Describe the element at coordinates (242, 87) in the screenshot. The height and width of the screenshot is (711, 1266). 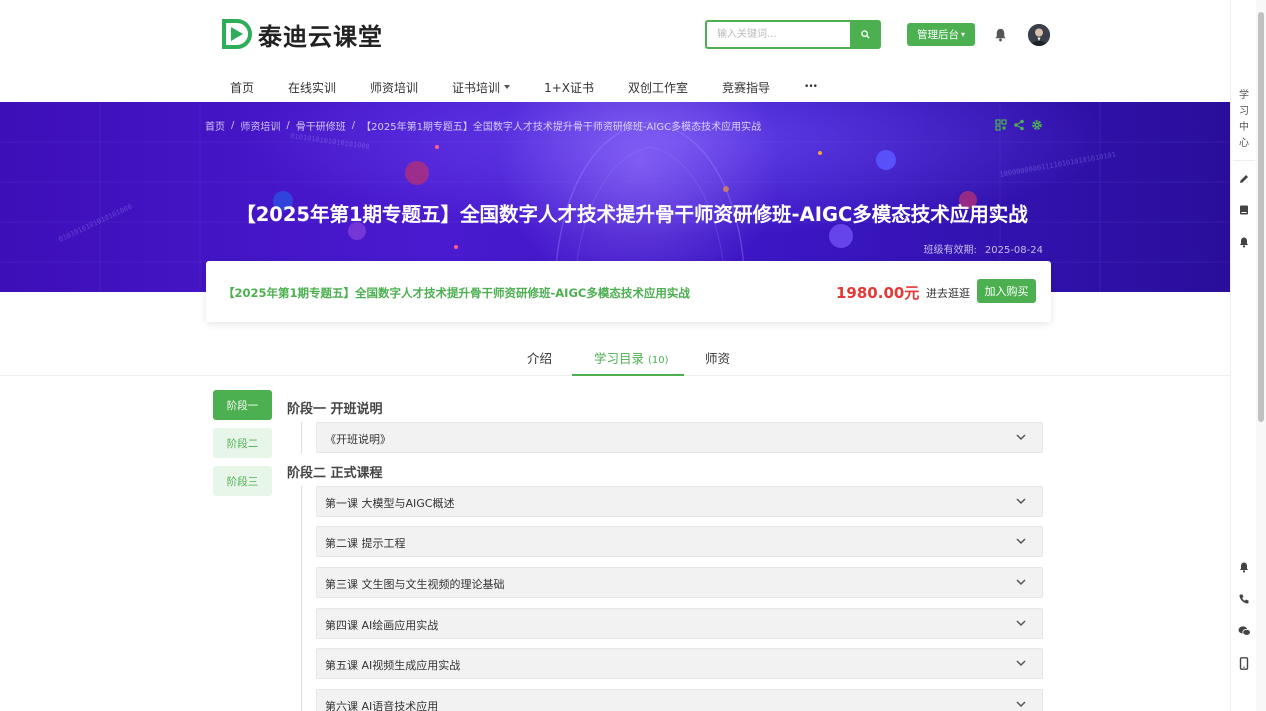
I see `nav-item-home: 首页` at that location.